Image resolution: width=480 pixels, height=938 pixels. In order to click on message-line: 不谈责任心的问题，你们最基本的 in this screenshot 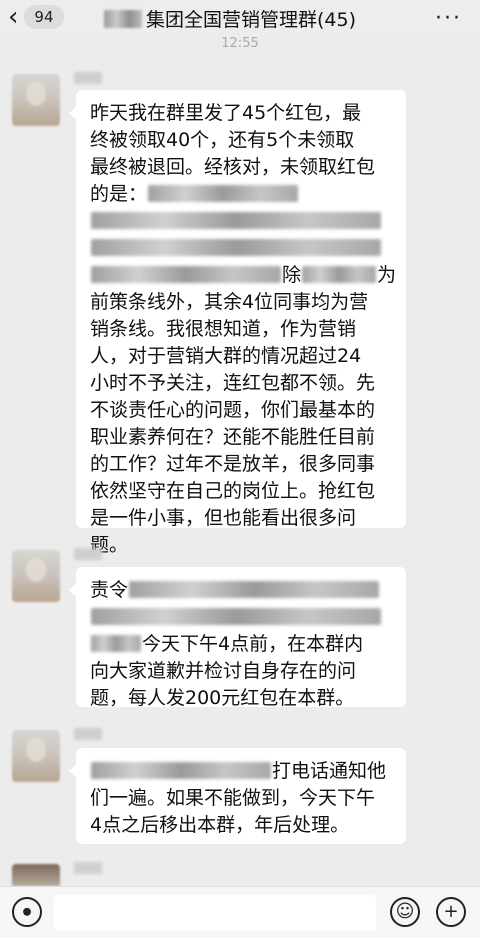, I will do `click(233, 410)`.